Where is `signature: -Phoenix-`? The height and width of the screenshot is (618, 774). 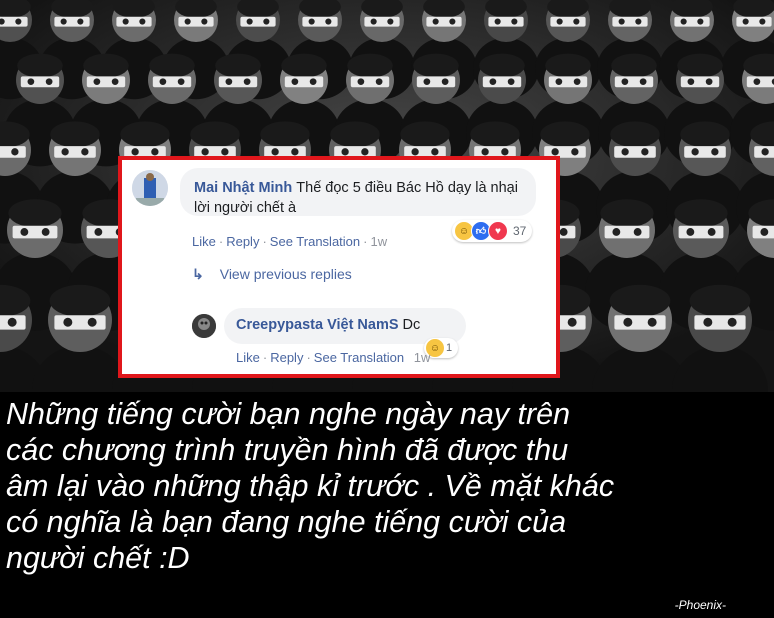 signature: -Phoenix- is located at coordinates (700, 605).